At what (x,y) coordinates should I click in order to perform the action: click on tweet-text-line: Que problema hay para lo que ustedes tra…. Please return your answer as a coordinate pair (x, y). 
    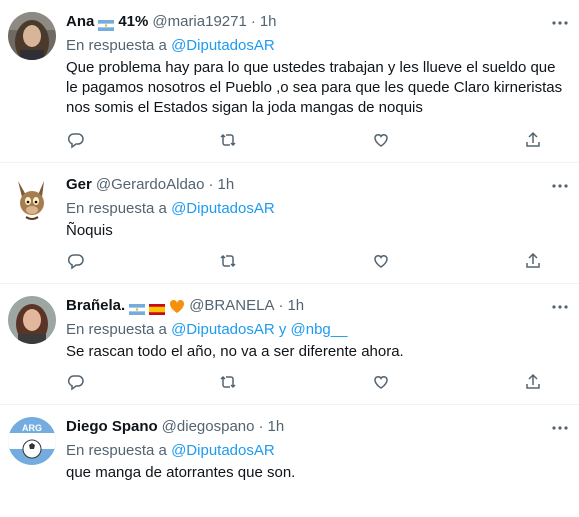
    Looking at the image, I should click on (311, 67).